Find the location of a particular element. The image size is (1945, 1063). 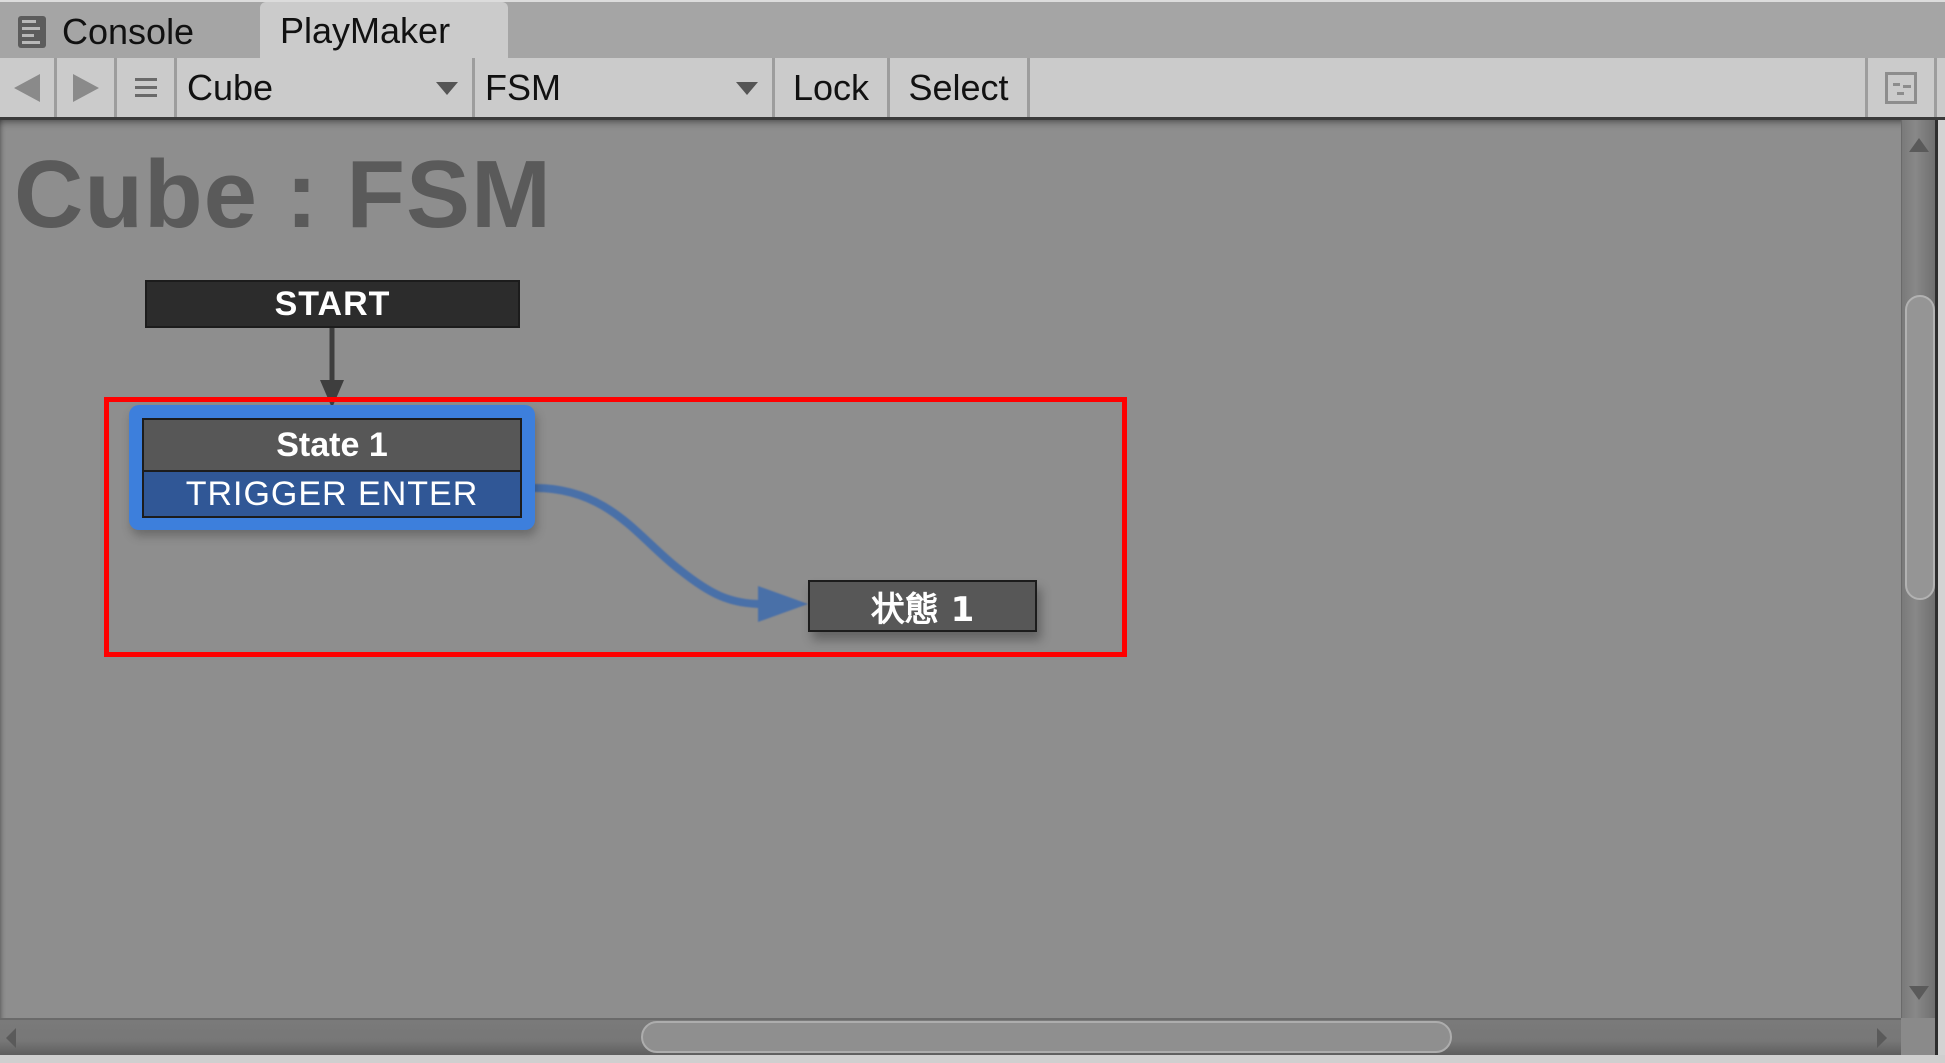

console-icon is located at coordinates (32, 32).